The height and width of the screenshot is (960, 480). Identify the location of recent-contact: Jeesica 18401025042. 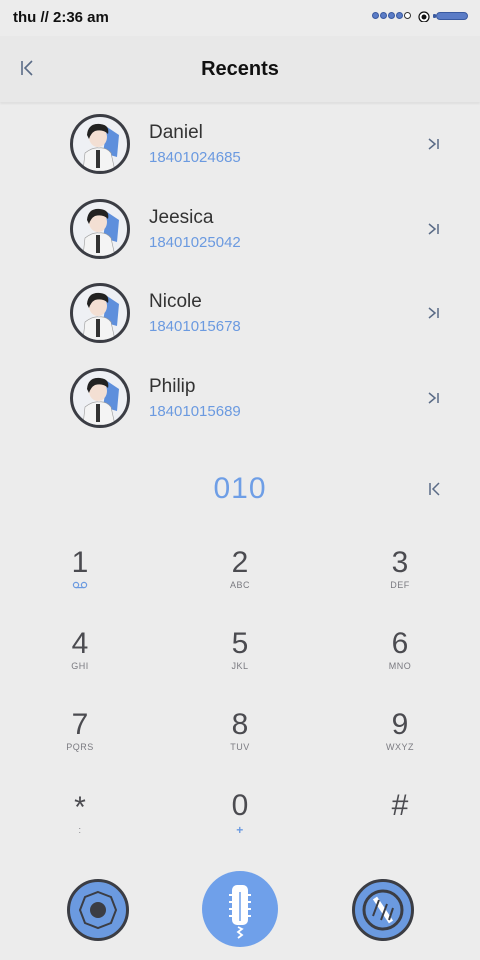
(240, 229).